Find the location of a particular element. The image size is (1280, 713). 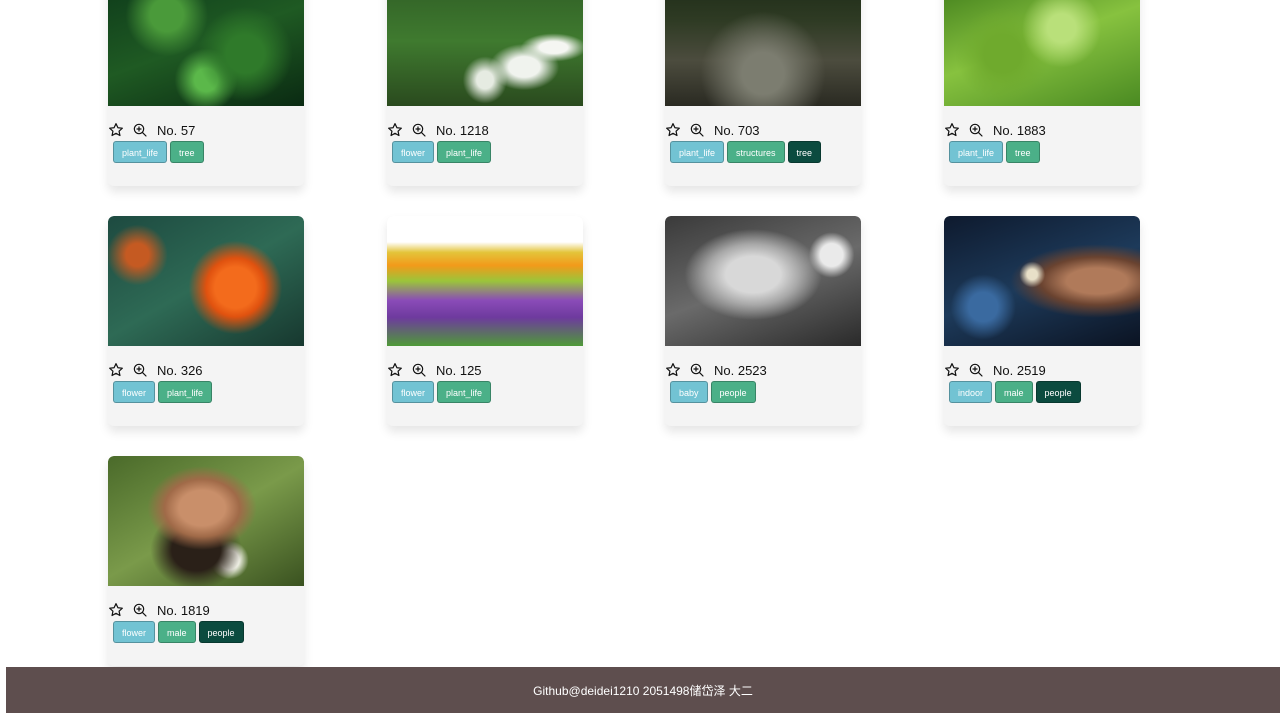

photo-card: No. 2523 baby people is located at coordinates (763, 321).